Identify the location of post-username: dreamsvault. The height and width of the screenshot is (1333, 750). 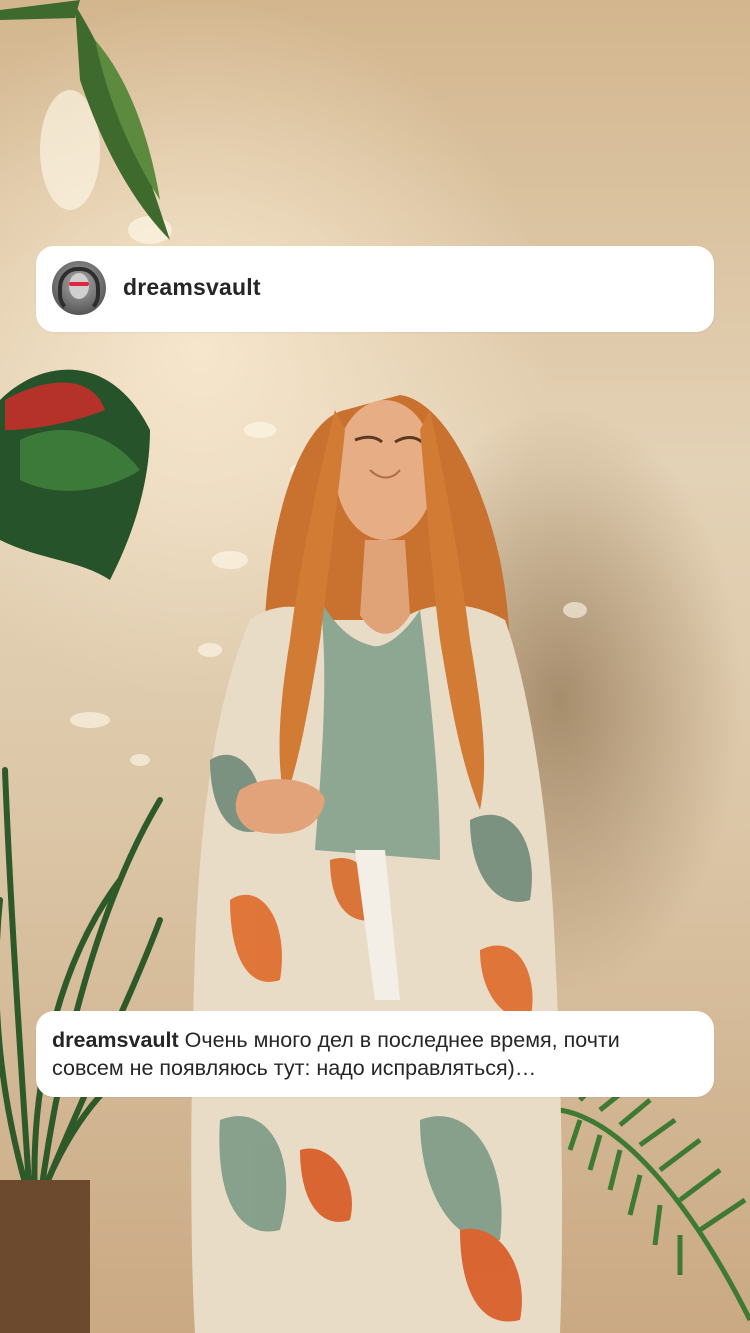
(192, 287).